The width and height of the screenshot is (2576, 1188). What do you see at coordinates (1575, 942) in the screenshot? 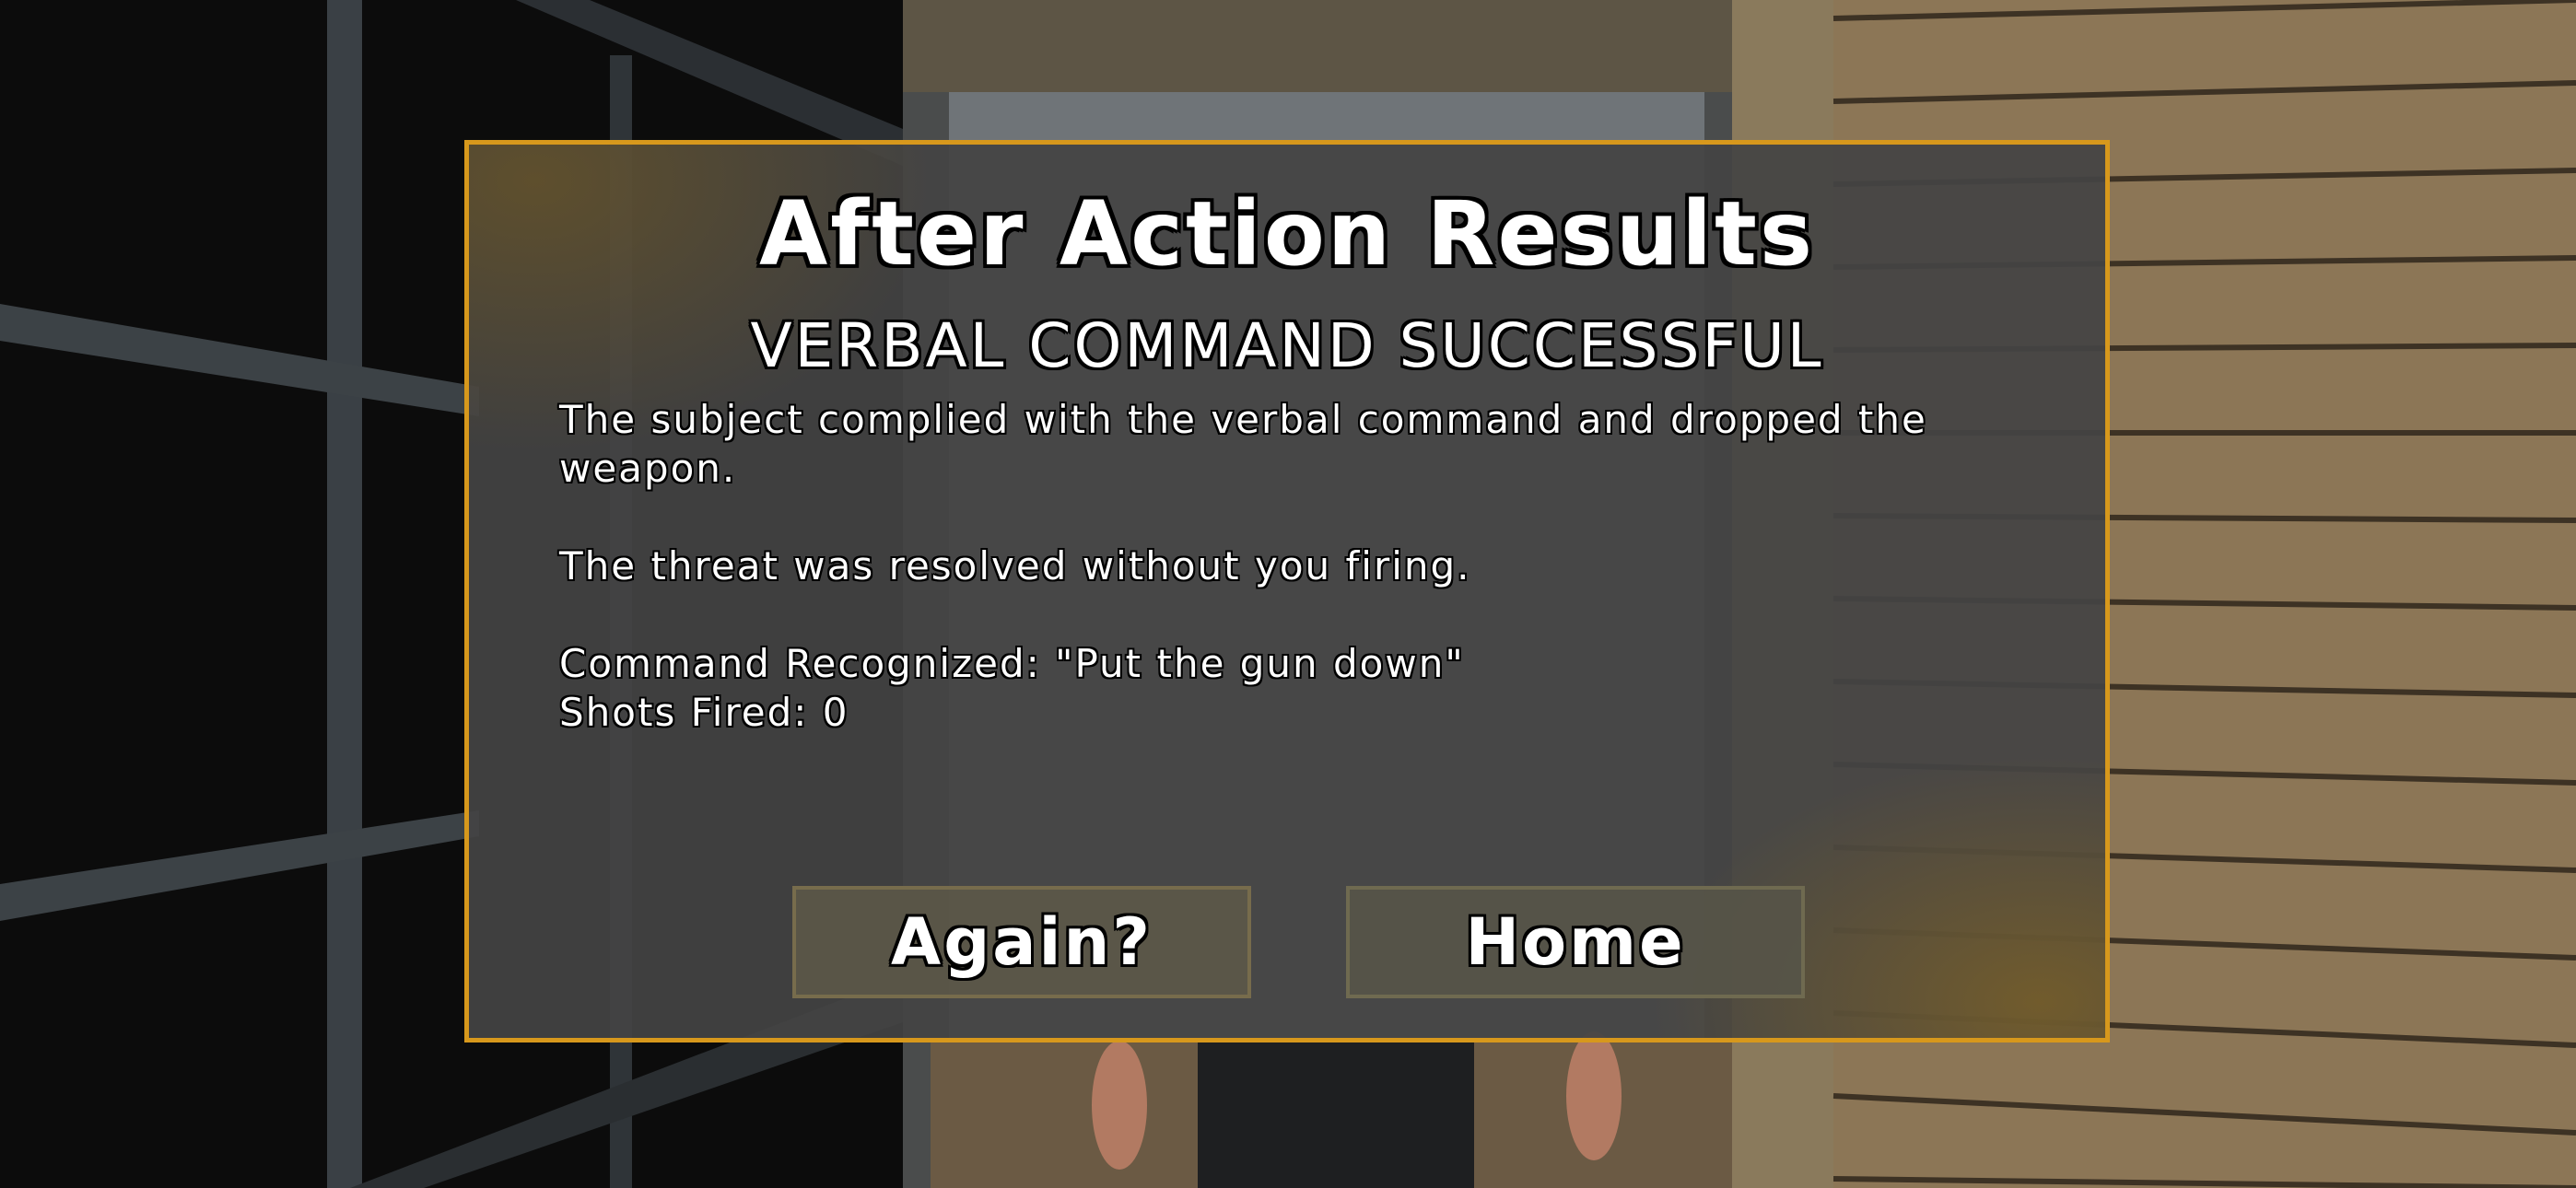
I see `home-button: Home` at bounding box center [1575, 942].